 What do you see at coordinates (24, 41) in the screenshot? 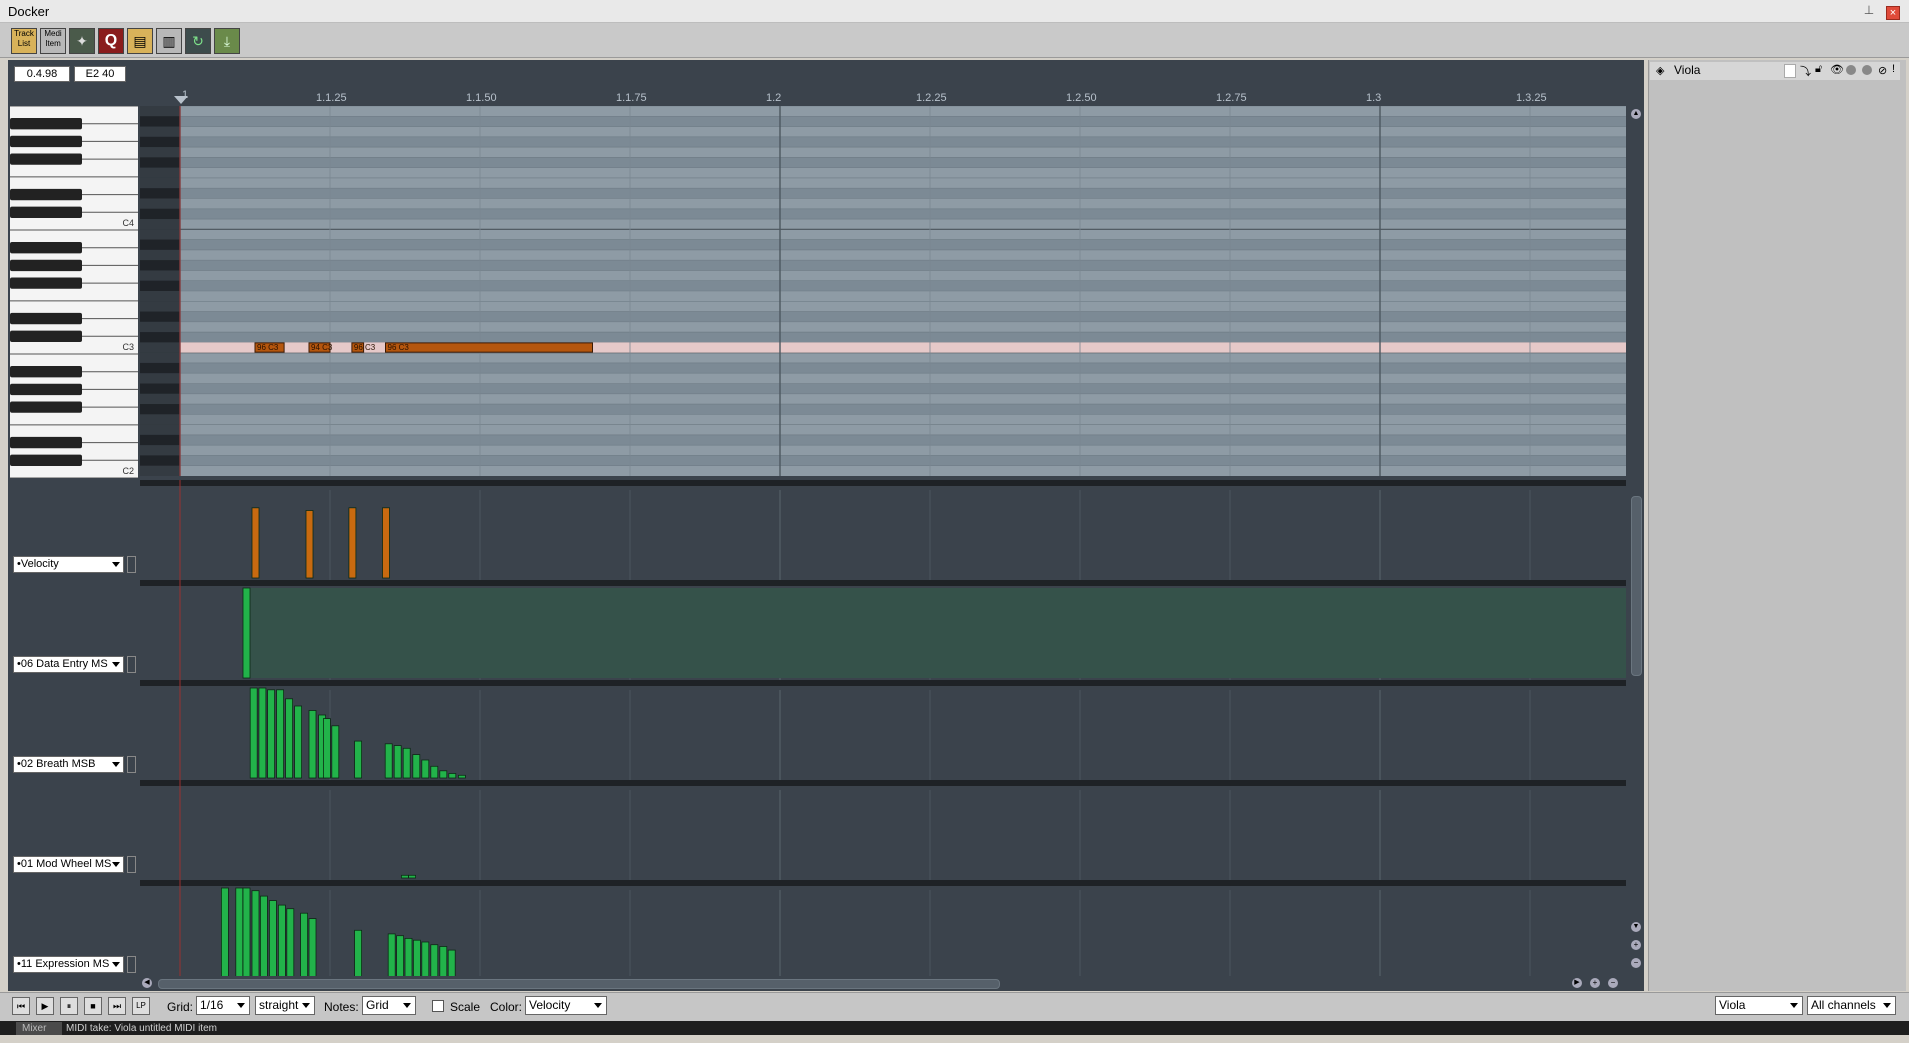
I see `track-list-button: Track List` at bounding box center [24, 41].